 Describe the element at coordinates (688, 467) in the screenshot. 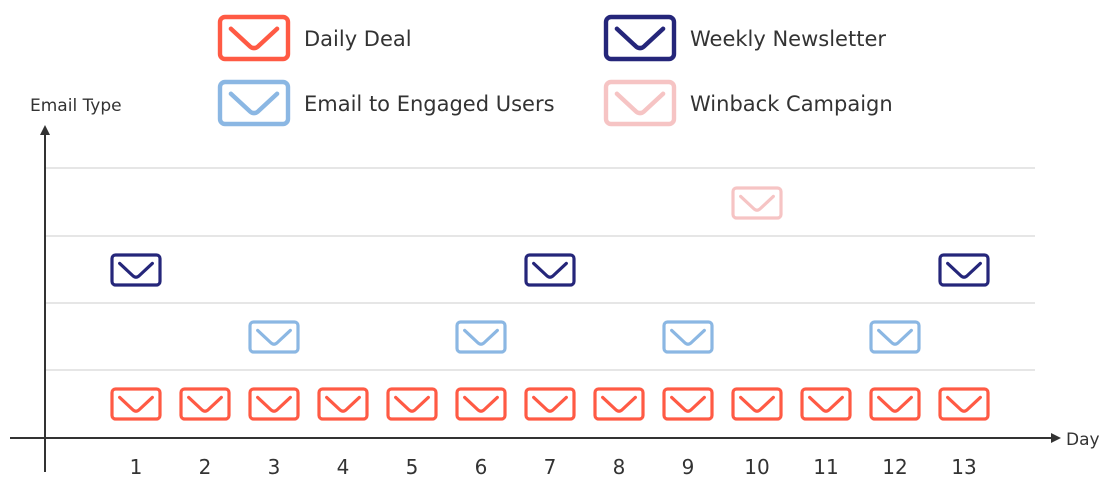

I see `x-tick-label: 9` at that location.